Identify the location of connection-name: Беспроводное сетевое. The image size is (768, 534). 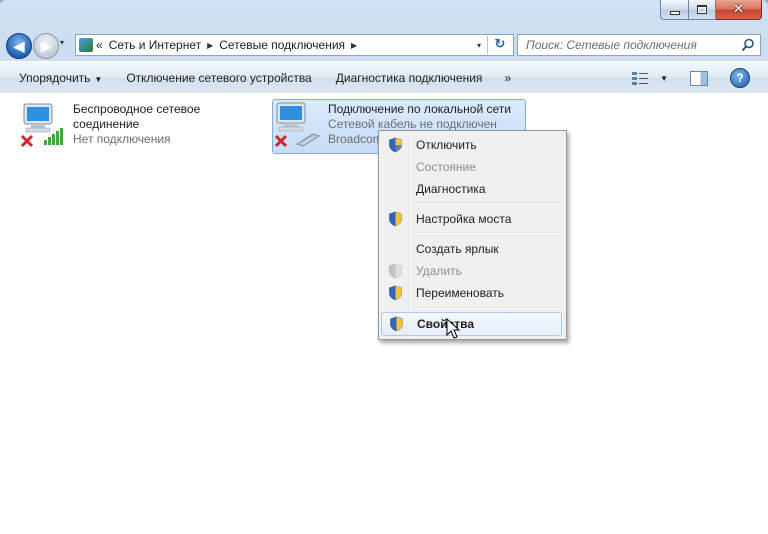
(137, 109).